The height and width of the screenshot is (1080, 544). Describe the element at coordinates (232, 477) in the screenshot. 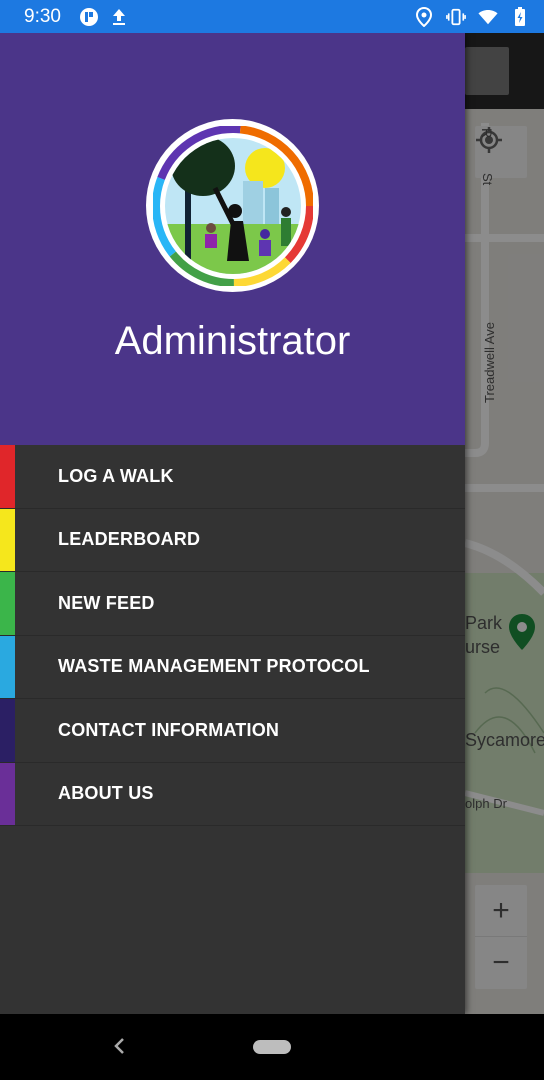

I see `menu-item-log-a-walk: LOG A WALK` at that location.